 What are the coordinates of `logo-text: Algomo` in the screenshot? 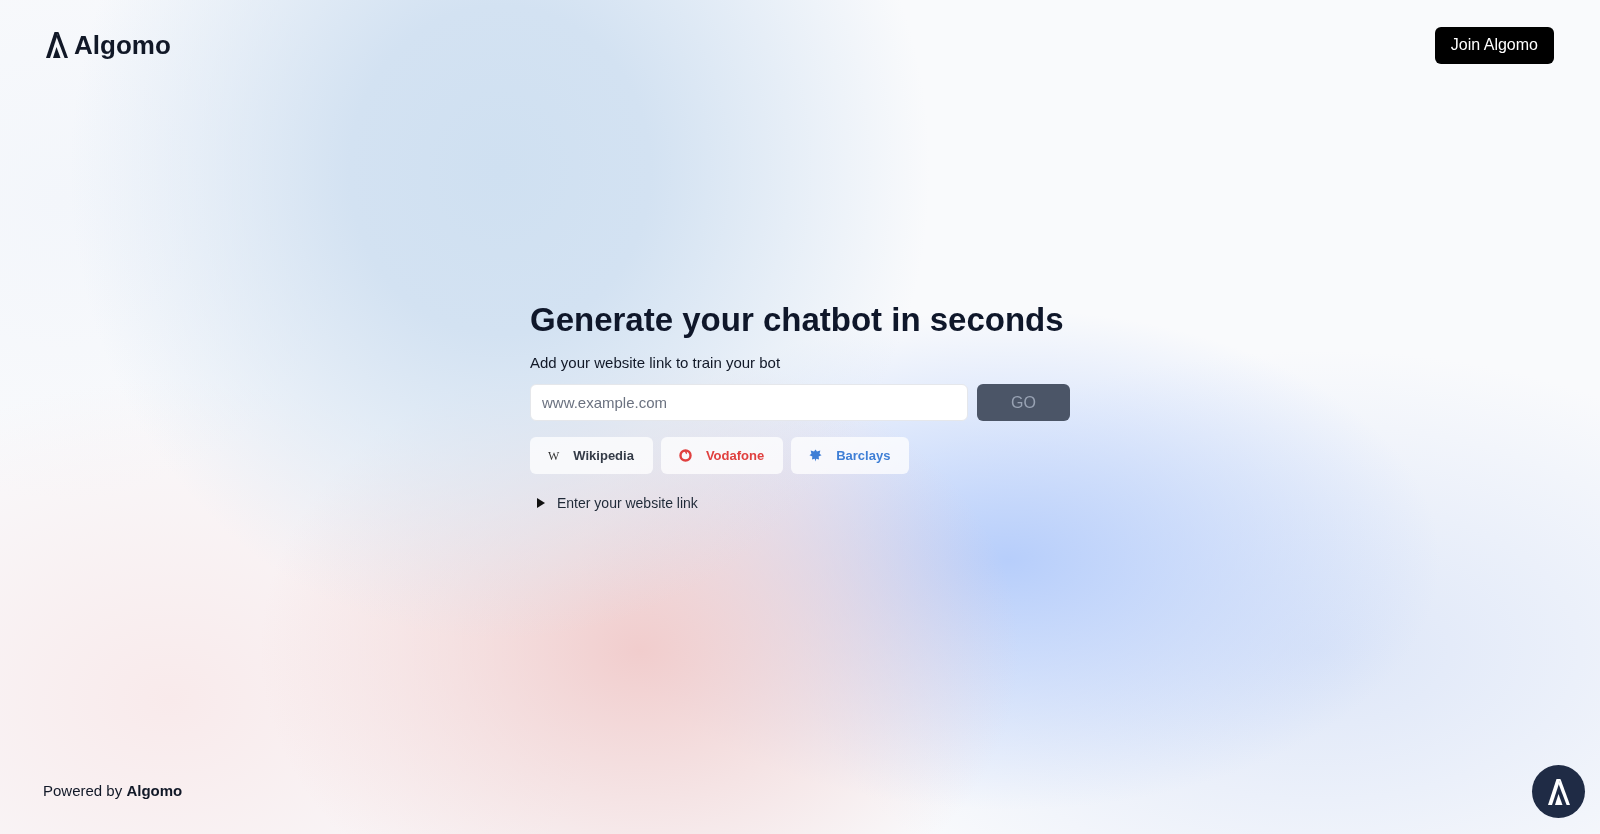 It's located at (122, 45).